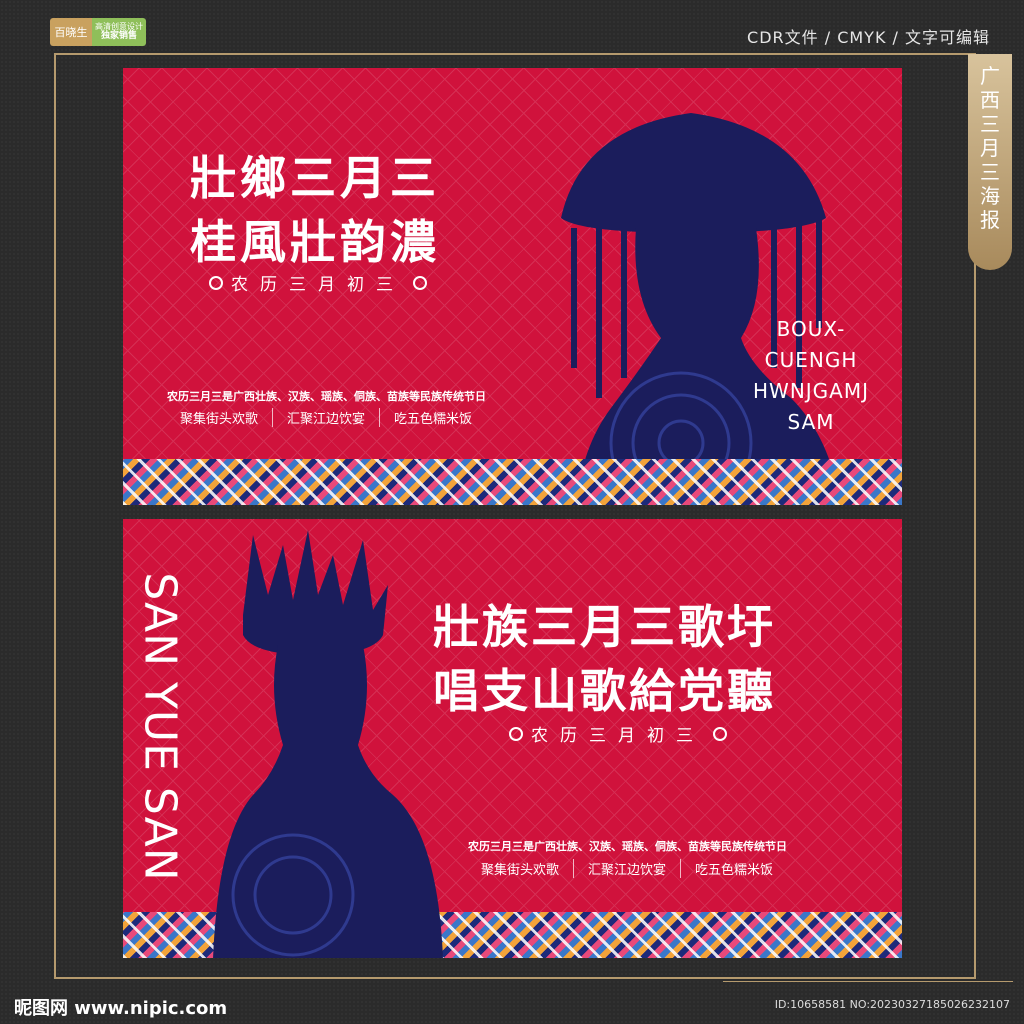 This screenshot has width=1024, height=1024. Describe the element at coordinates (990, 100) in the screenshot. I see `ribbon-char: 西` at that location.